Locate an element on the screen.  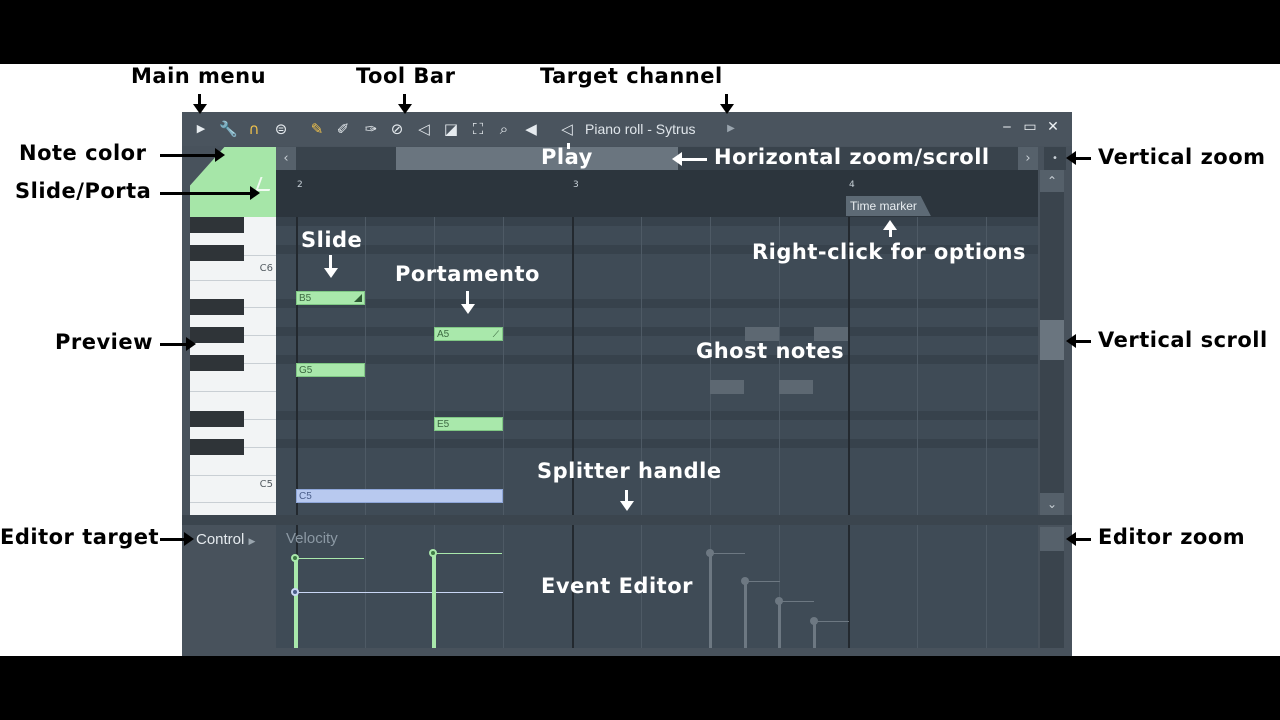
scroll-up-button: ⌃ is located at coordinates (1052, 181).